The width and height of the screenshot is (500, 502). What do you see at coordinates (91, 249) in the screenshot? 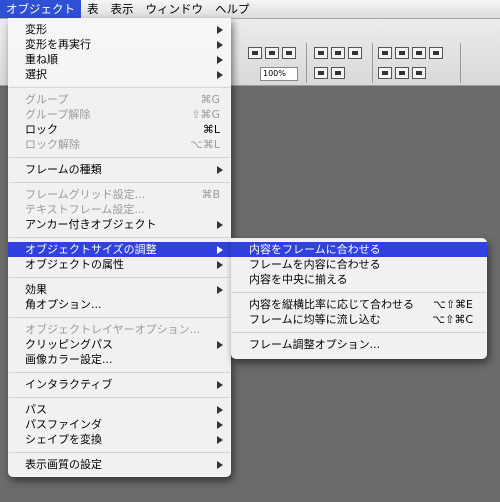
I see `menu-item-label: オブジェクトサイズの調整` at bounding box center [91, 249].